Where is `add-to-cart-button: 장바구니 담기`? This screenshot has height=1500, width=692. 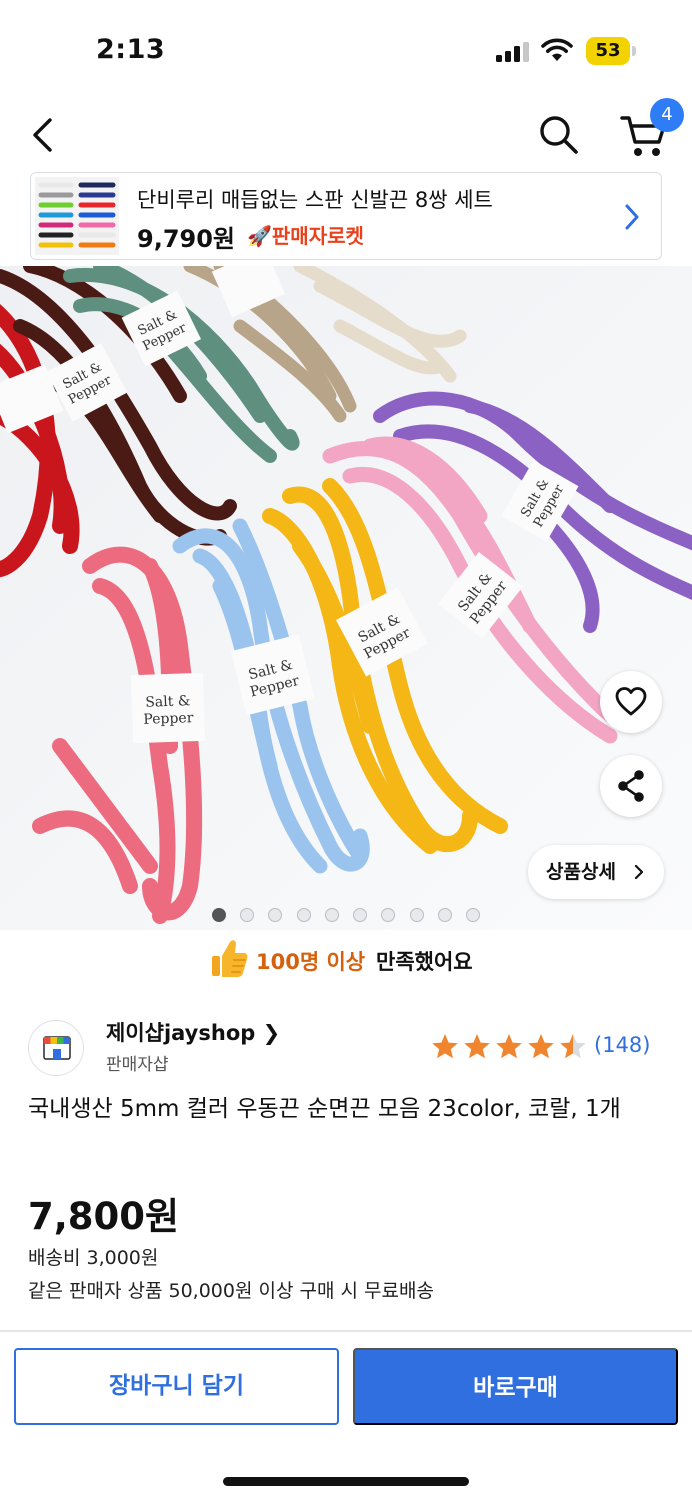 add-to-cart-button: 장바구니 담기 is located at coordinates (176, 1386).